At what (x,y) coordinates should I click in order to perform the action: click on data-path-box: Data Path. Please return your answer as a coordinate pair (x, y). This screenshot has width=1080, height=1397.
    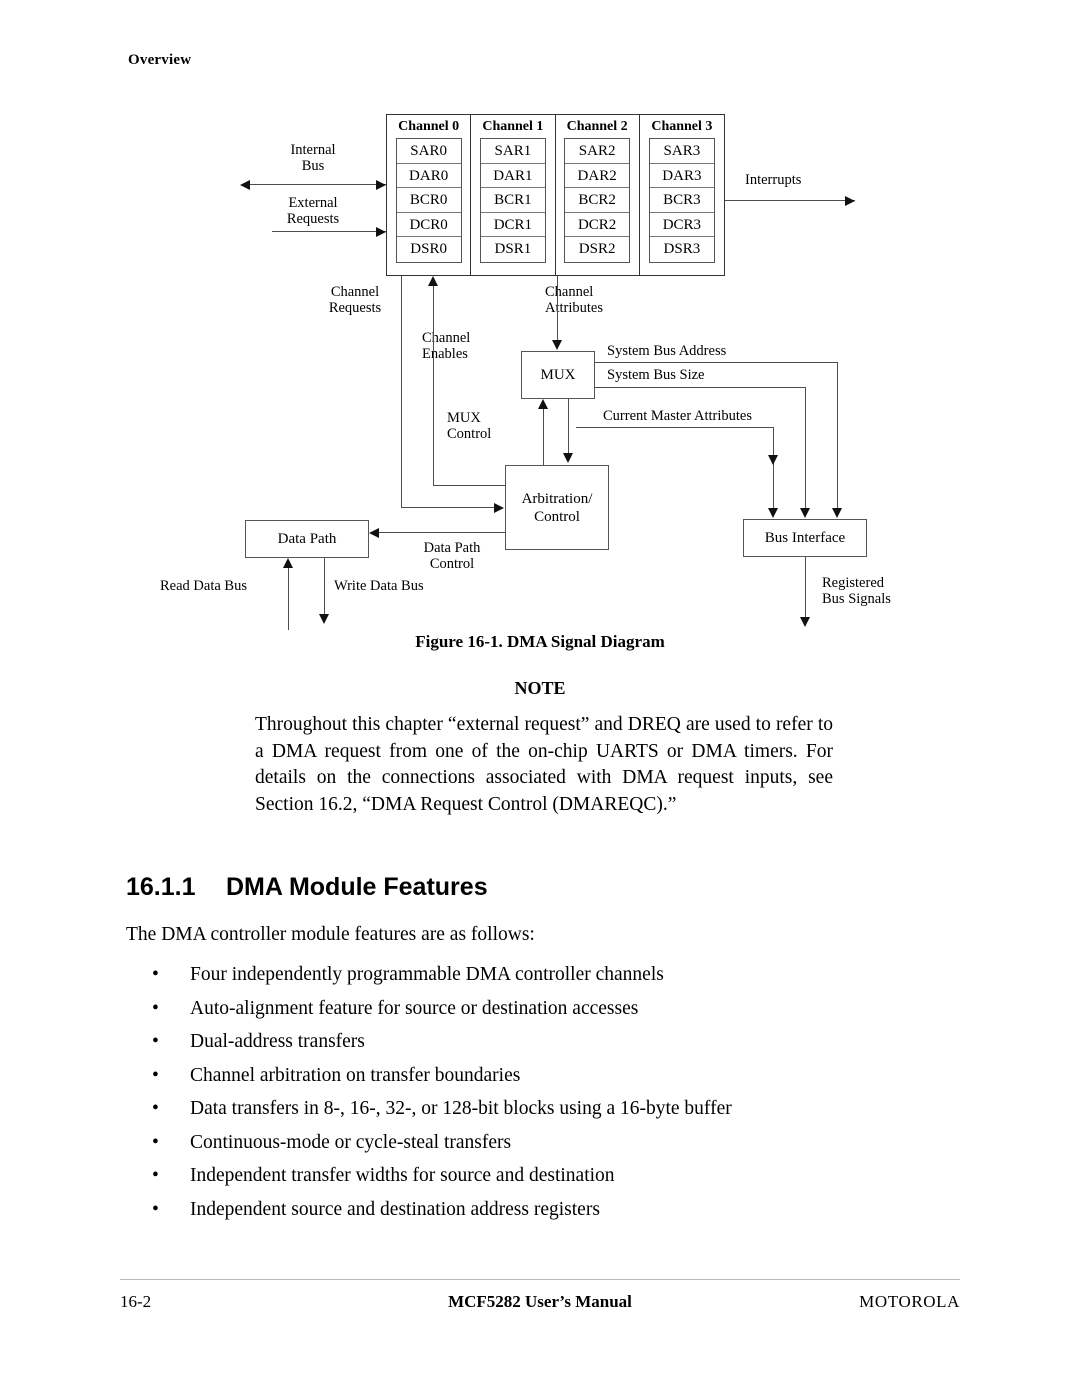
    Looking at the image, I should click on (307, 539).